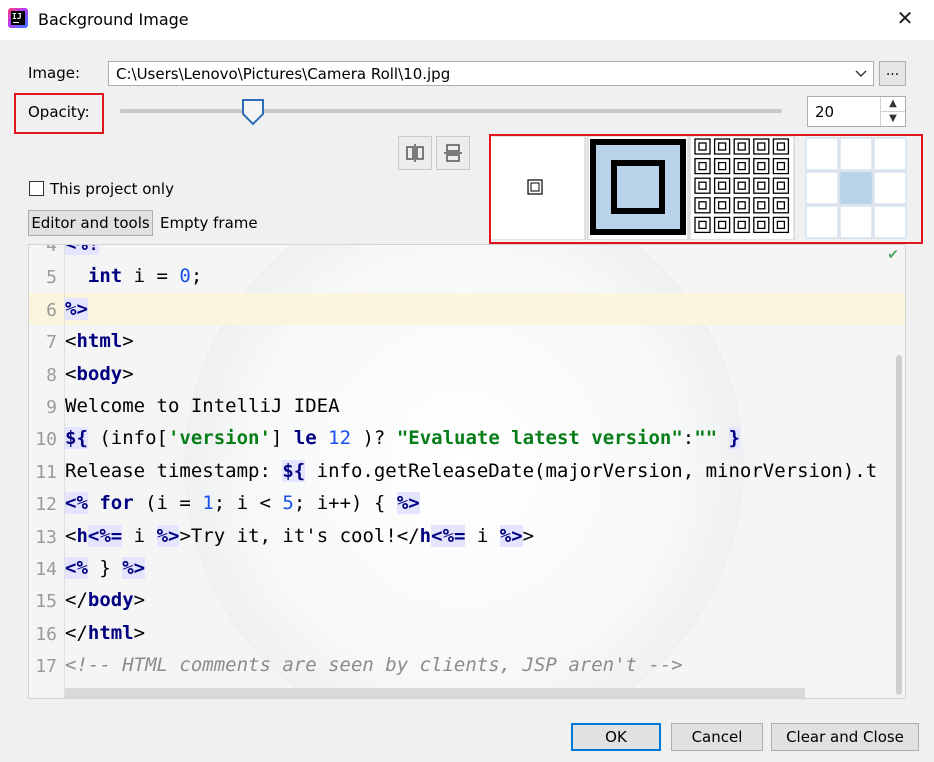 Image resolution: width=934 pixels, height=762 pixels. Describe the element at coordinates (51, 407) in the screenshot. I see `line-number: 9` at that location.